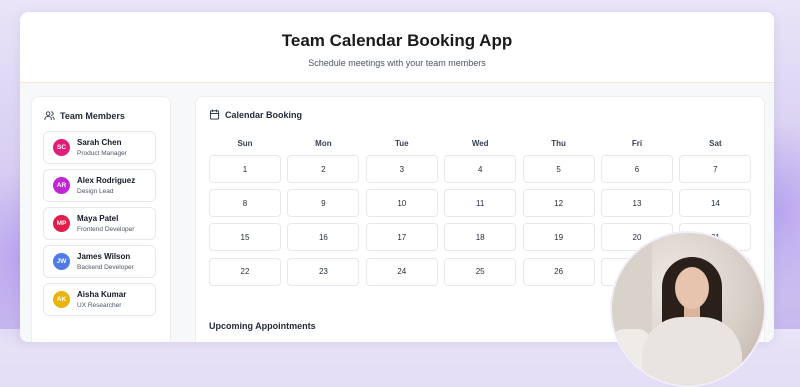 The width and height of the screenshot is (800, 387). Describe the element at coordinates (95, 191) in the screenshot. I see `member-role: Design Lead` at that location.